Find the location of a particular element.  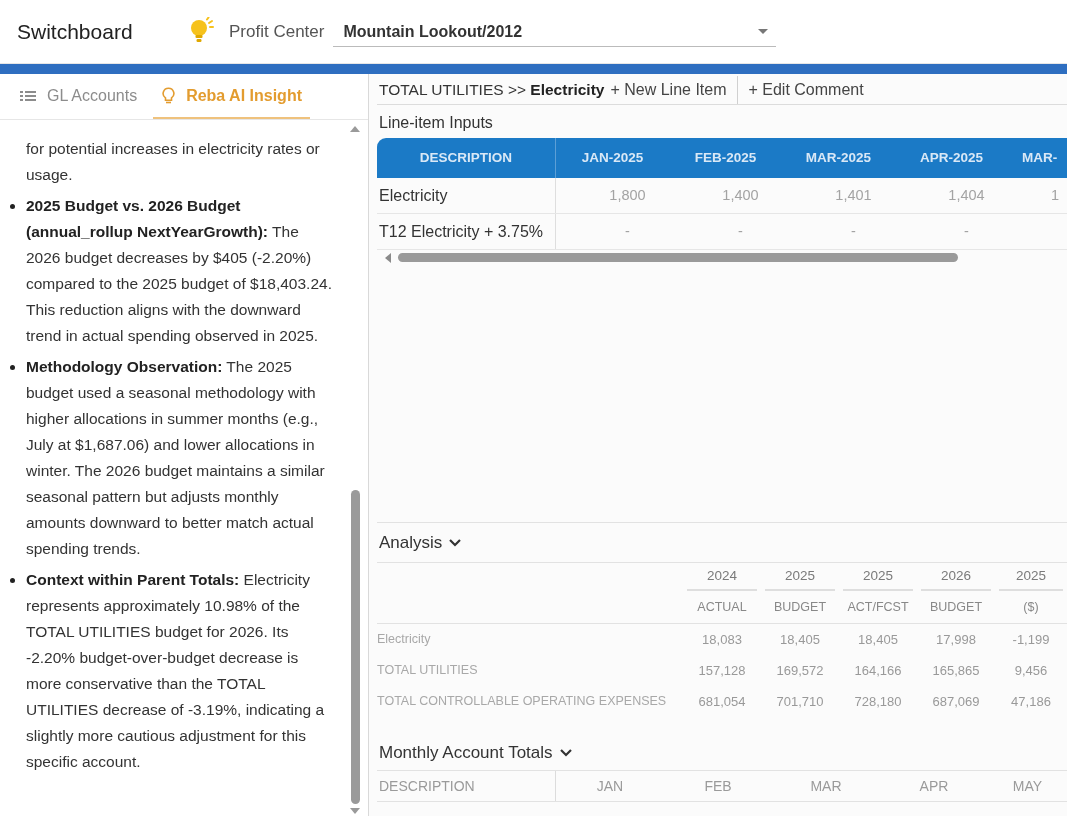

table-cell-text: 701,710 is located at coordinates (800, 701).